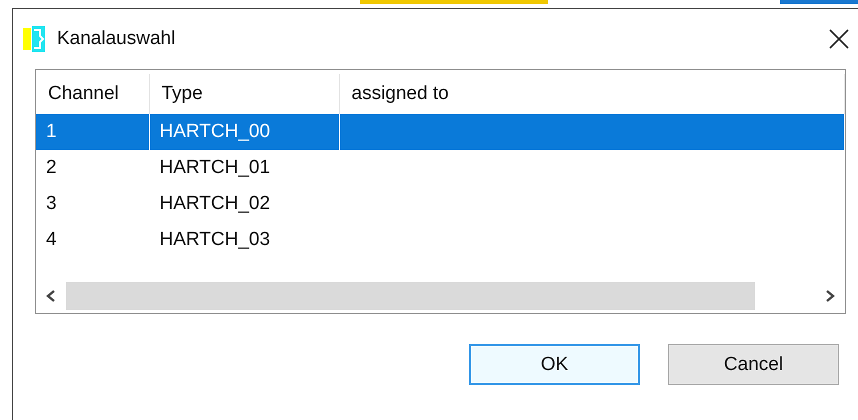 The image size is (858, 420). What do you see at coordinates (34, 39) in the screenshot?
I see `app-icon` at bounding box center [34, 39].